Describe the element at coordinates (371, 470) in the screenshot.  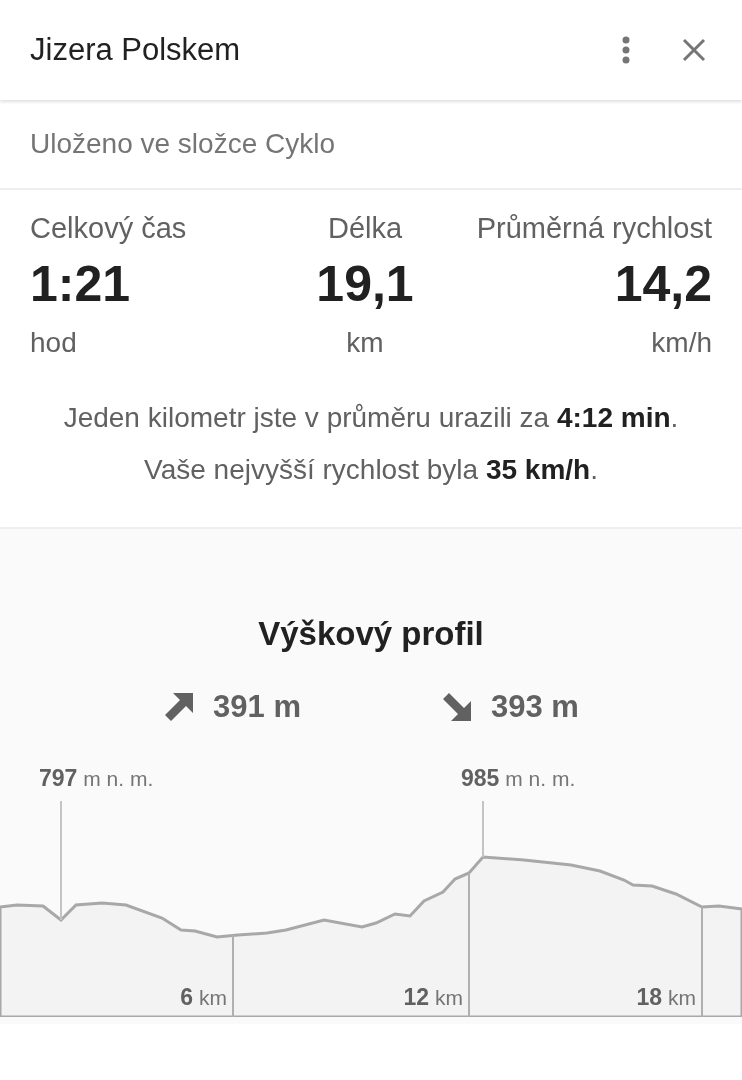
I see `summary-text: Vaše nejvyšší rychlost byla 35 km/h.` at that location.